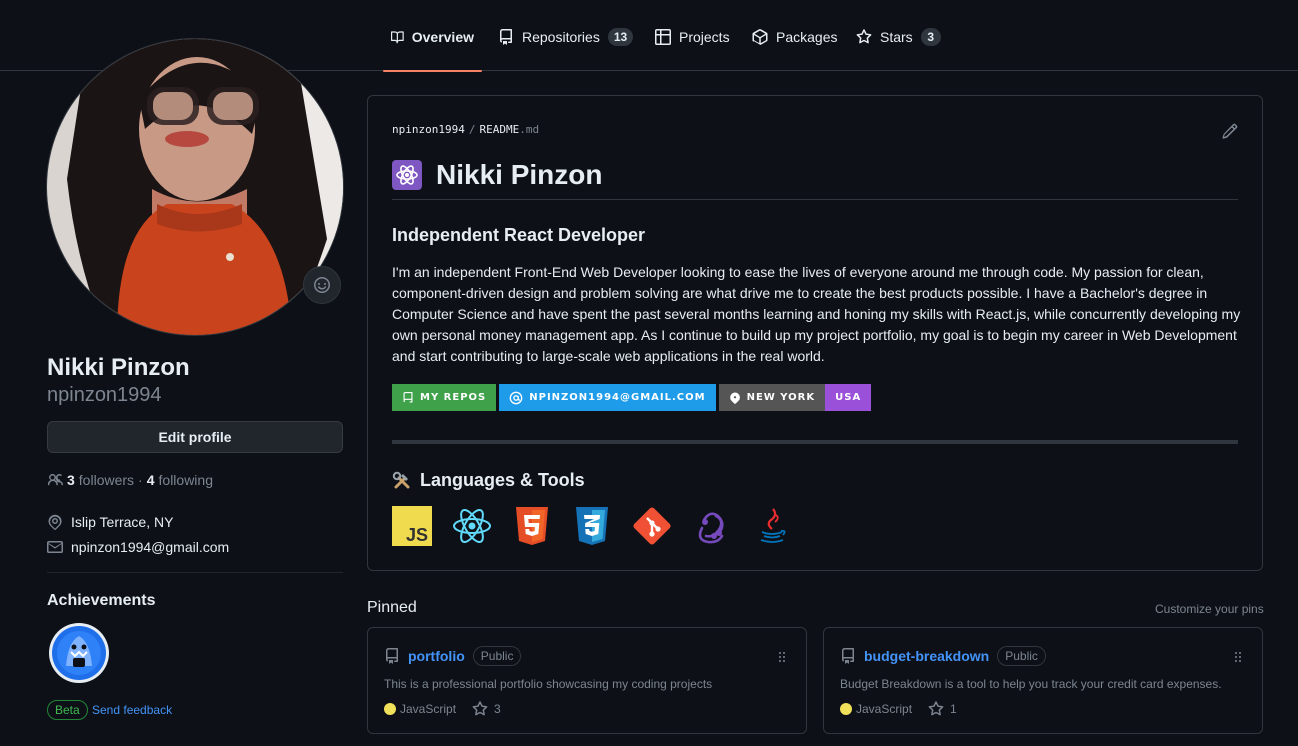 This screenshot has height=746, width=1298. Describe the element at coordinates (401, 479) in the screenshot. I see `hammer-wrench-icon` at that location.